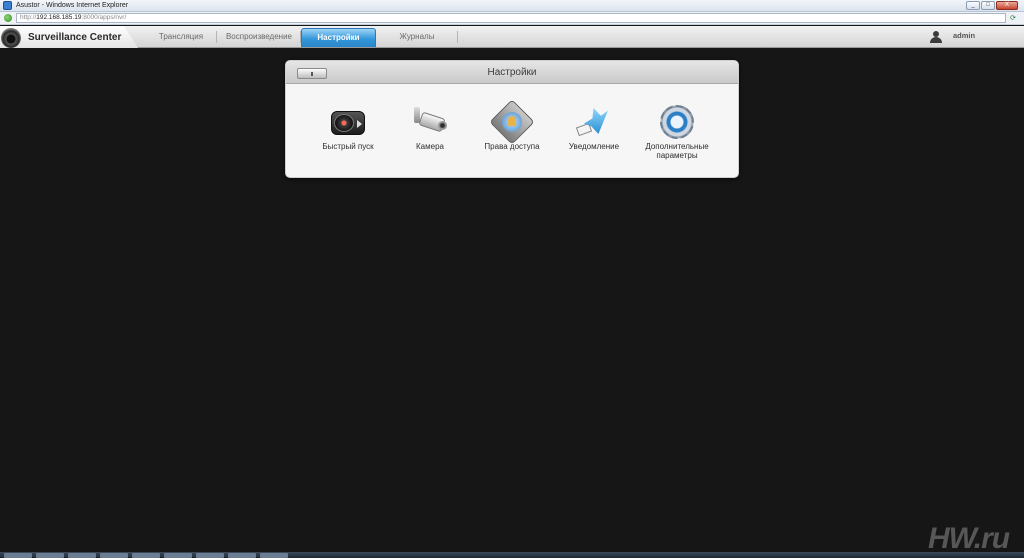 The image size is (1024, 558). Describe the element at coordinates (677, 122) in the screenshot. I see `gear-icon` at that location.